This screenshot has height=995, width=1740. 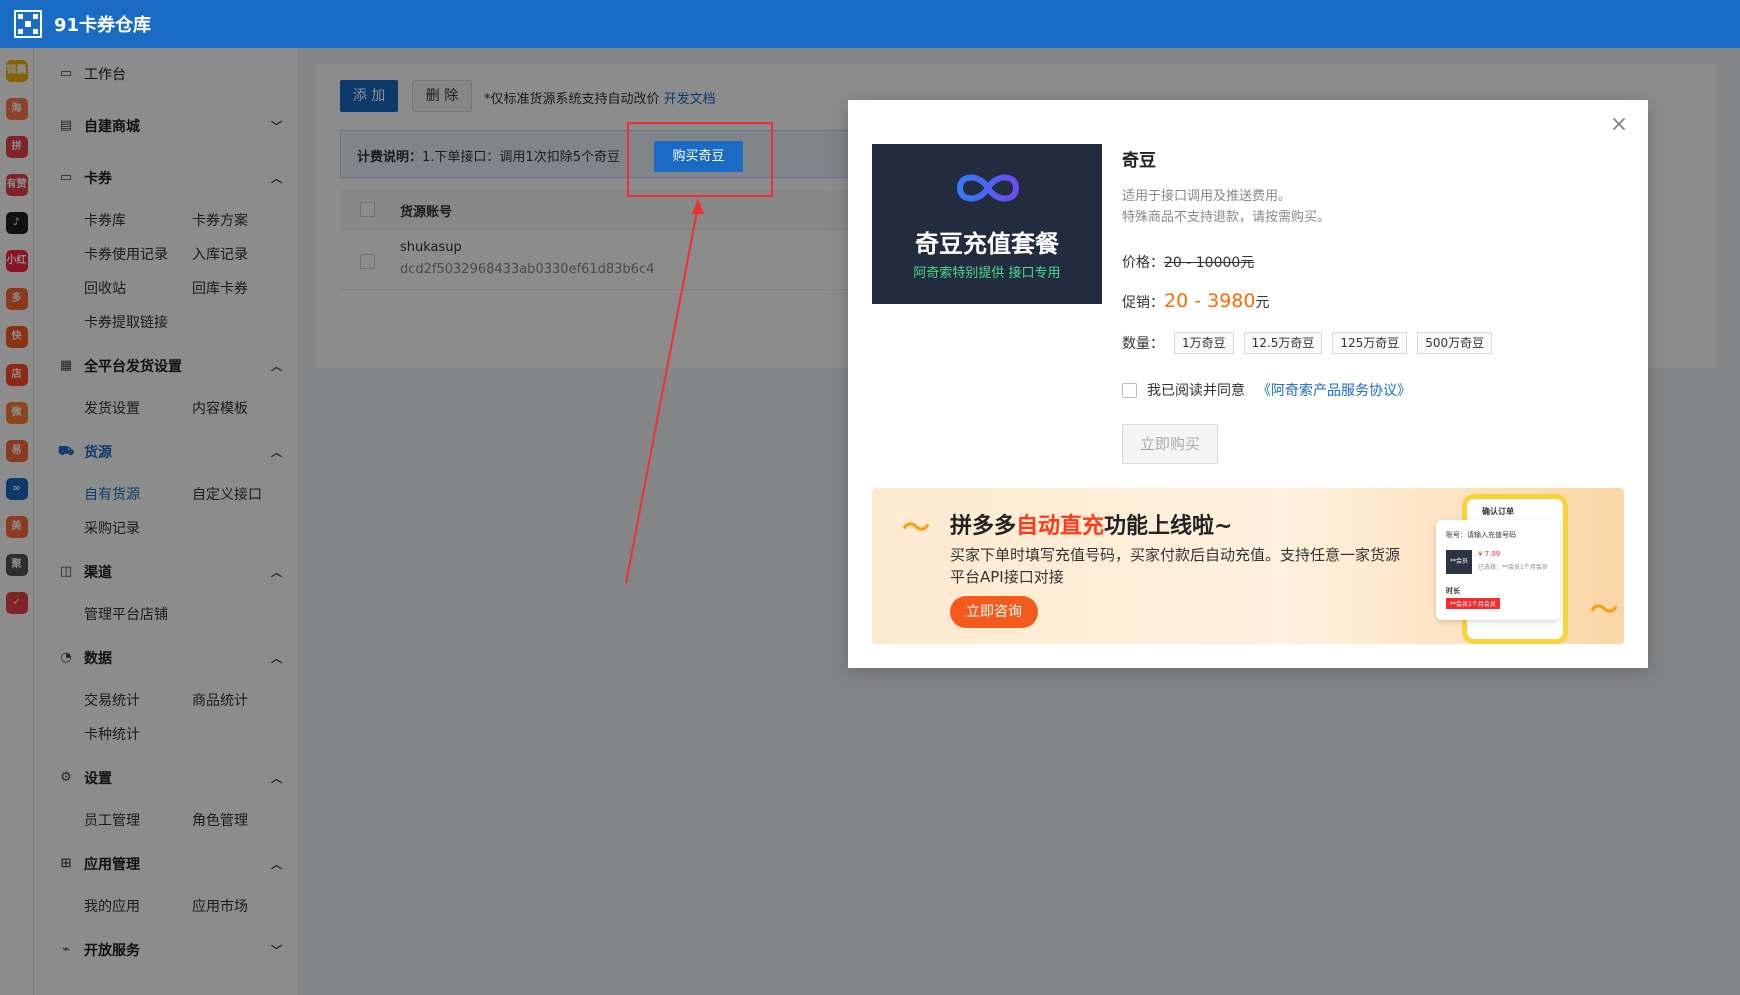 I want to click on banner-body: 买家下单时填写充值号码，买家付款后自动充值。支持任意一家货源平台API接口对接, so click(x=1175, y=566).